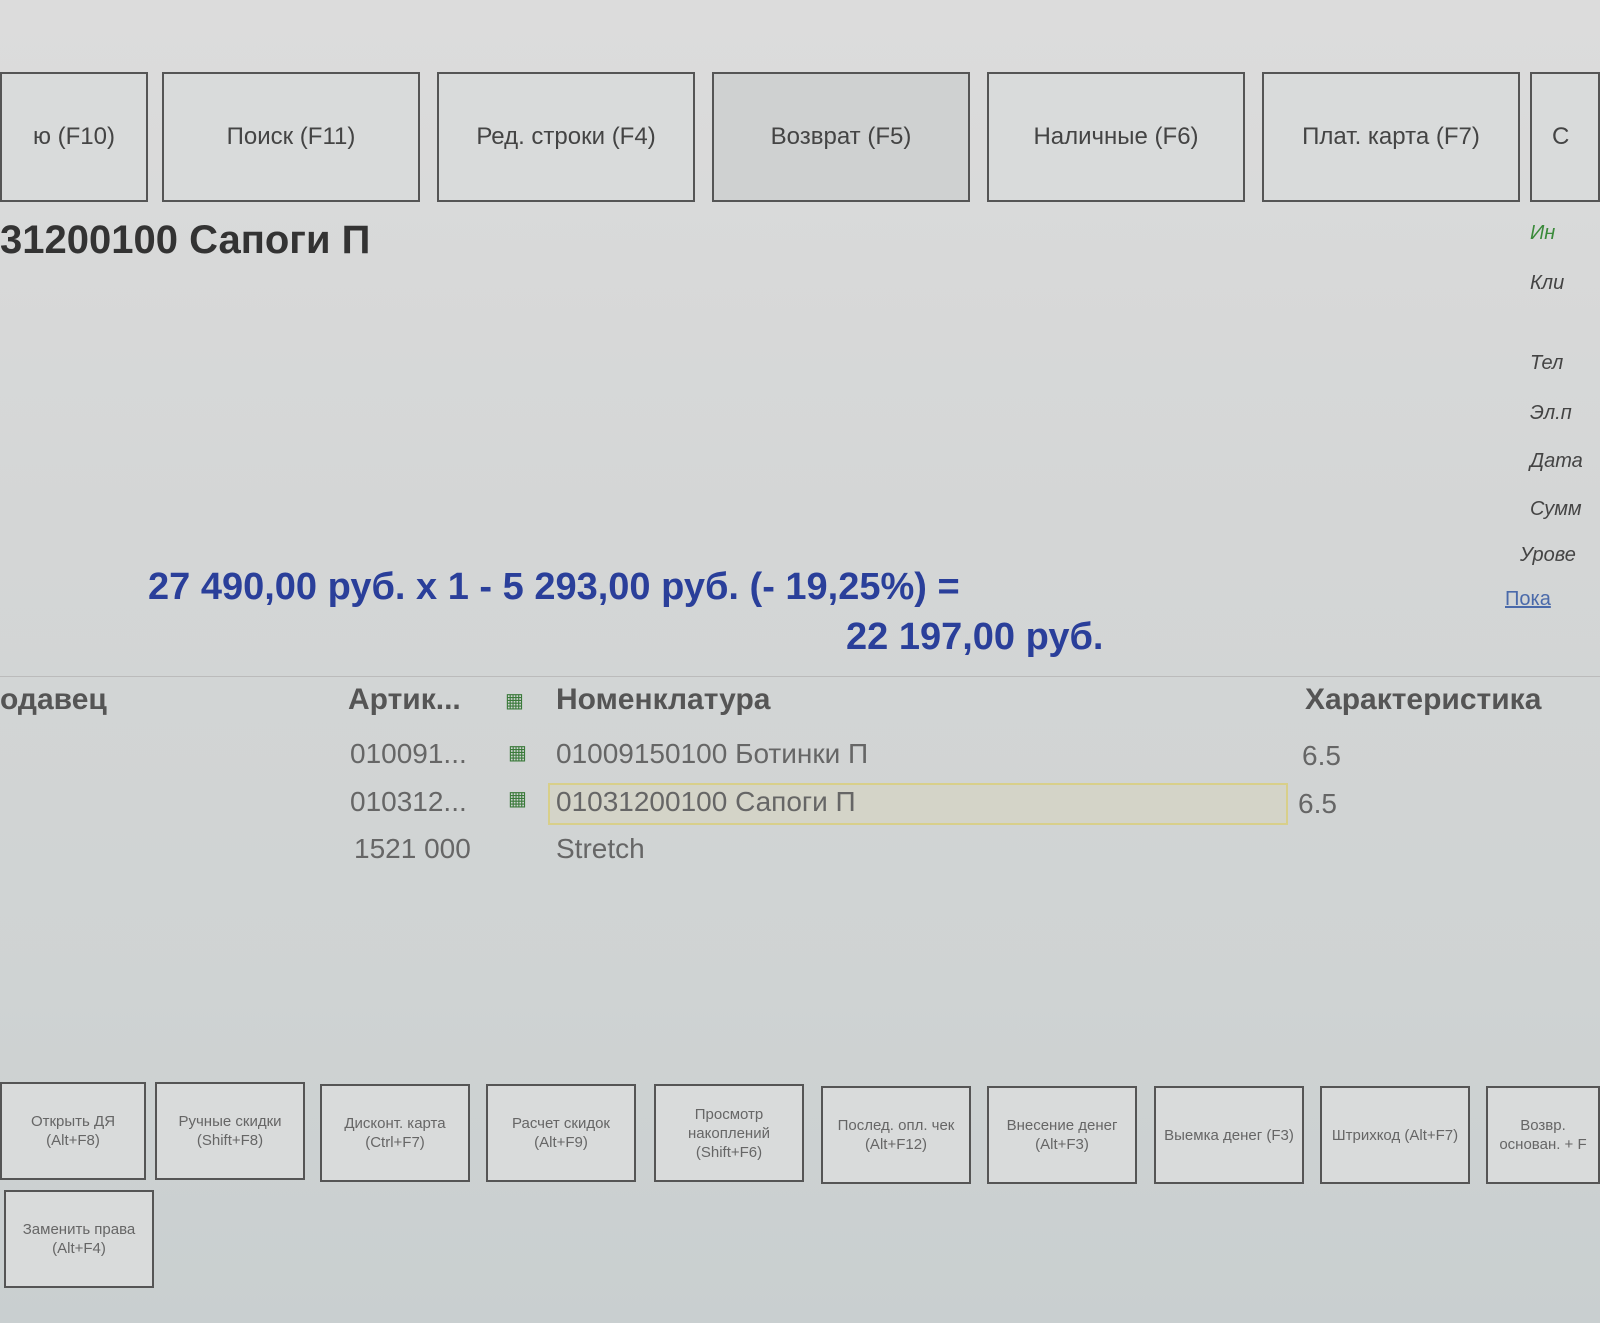  What do you see at coordinates (712, 753) in the screenshot?
I see `cell-name: 01009150100 Ботинки П` at bounding box center [712, 753].